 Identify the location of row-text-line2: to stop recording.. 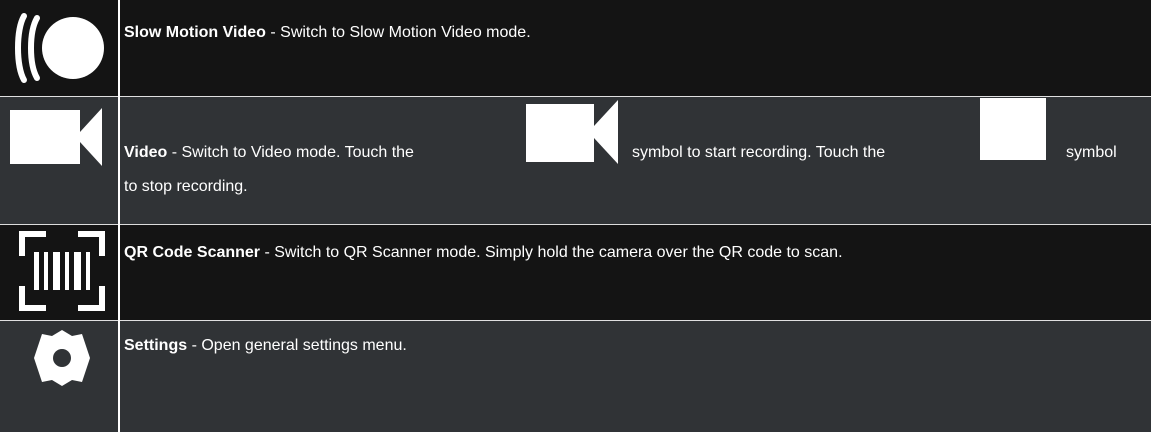
(186, 187).